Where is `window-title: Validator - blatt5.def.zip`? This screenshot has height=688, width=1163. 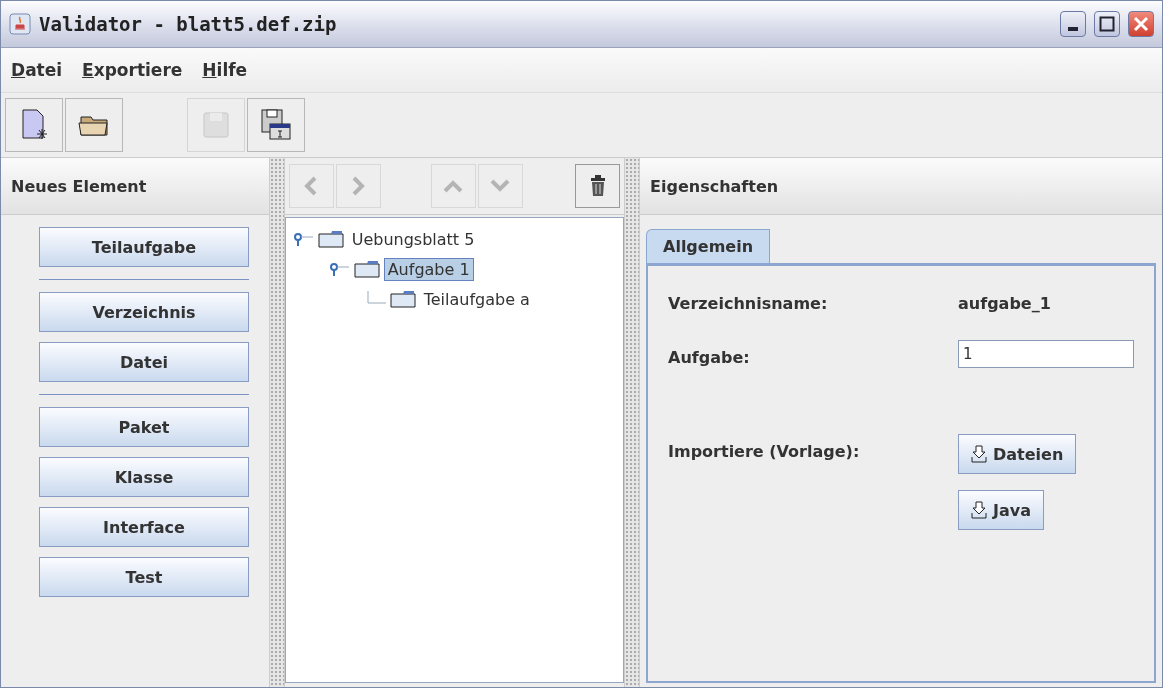
window-title: Validator - blatt5.def.zip is located at coordinates (188, 24).